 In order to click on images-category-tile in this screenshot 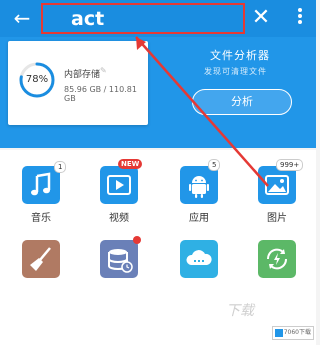, I will do `click(277, 185)`.